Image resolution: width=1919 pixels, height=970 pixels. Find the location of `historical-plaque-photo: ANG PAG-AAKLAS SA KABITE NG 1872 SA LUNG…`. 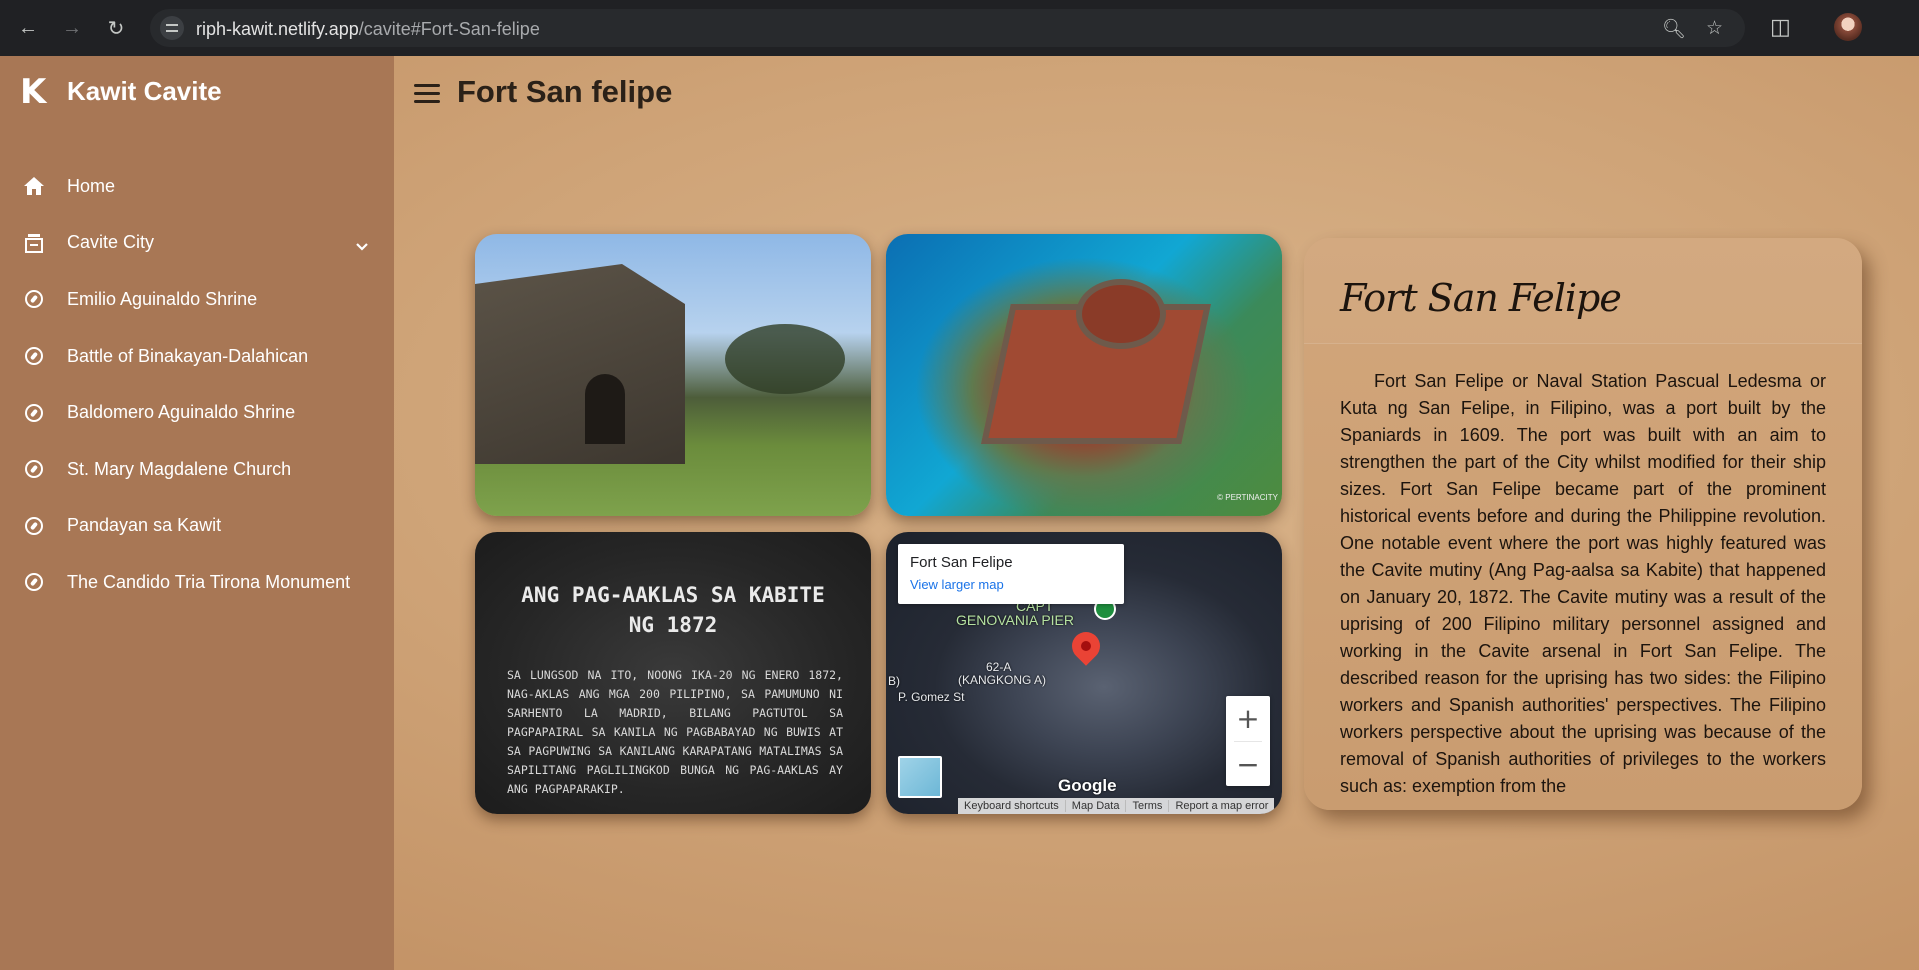

historical-plaque-photo: ANG PAG-AAKLAS SA KABITE NG 1872 SA LUNG… is located at coordinates (673, 673).